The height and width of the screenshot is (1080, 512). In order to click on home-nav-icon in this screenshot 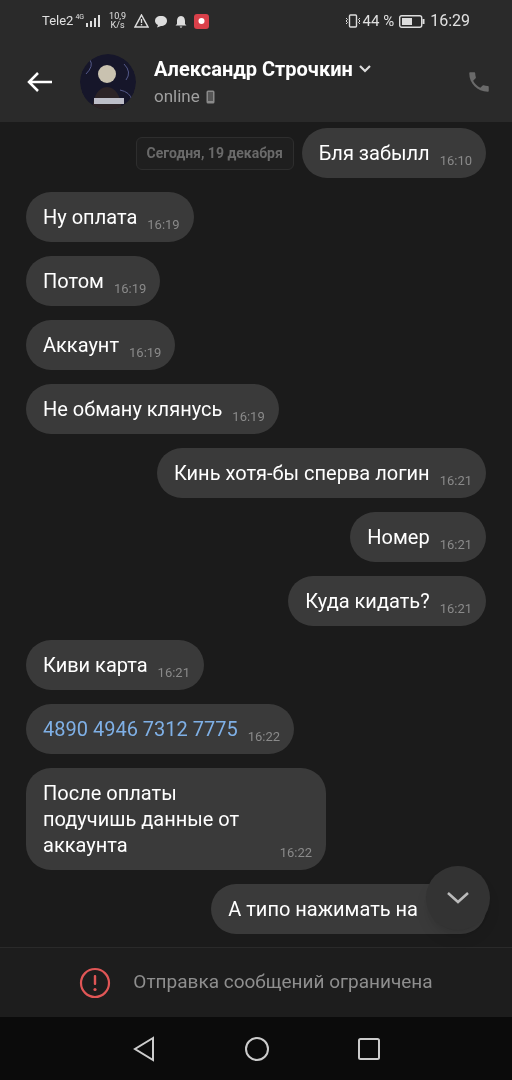, I will do `click(257, 1048)`.